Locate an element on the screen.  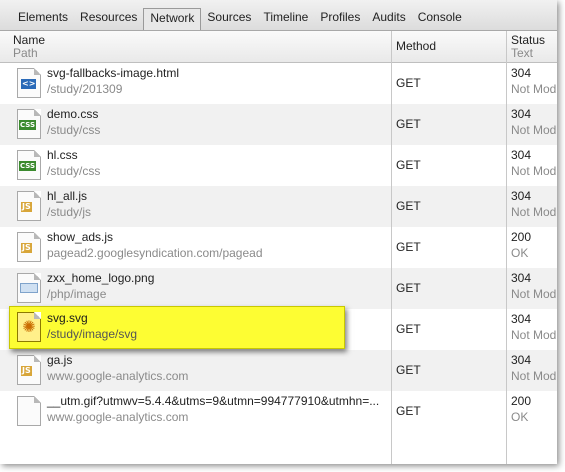
request-path: pagead2.googlesyndication.com/pagead is located at coordinates (155, 253).